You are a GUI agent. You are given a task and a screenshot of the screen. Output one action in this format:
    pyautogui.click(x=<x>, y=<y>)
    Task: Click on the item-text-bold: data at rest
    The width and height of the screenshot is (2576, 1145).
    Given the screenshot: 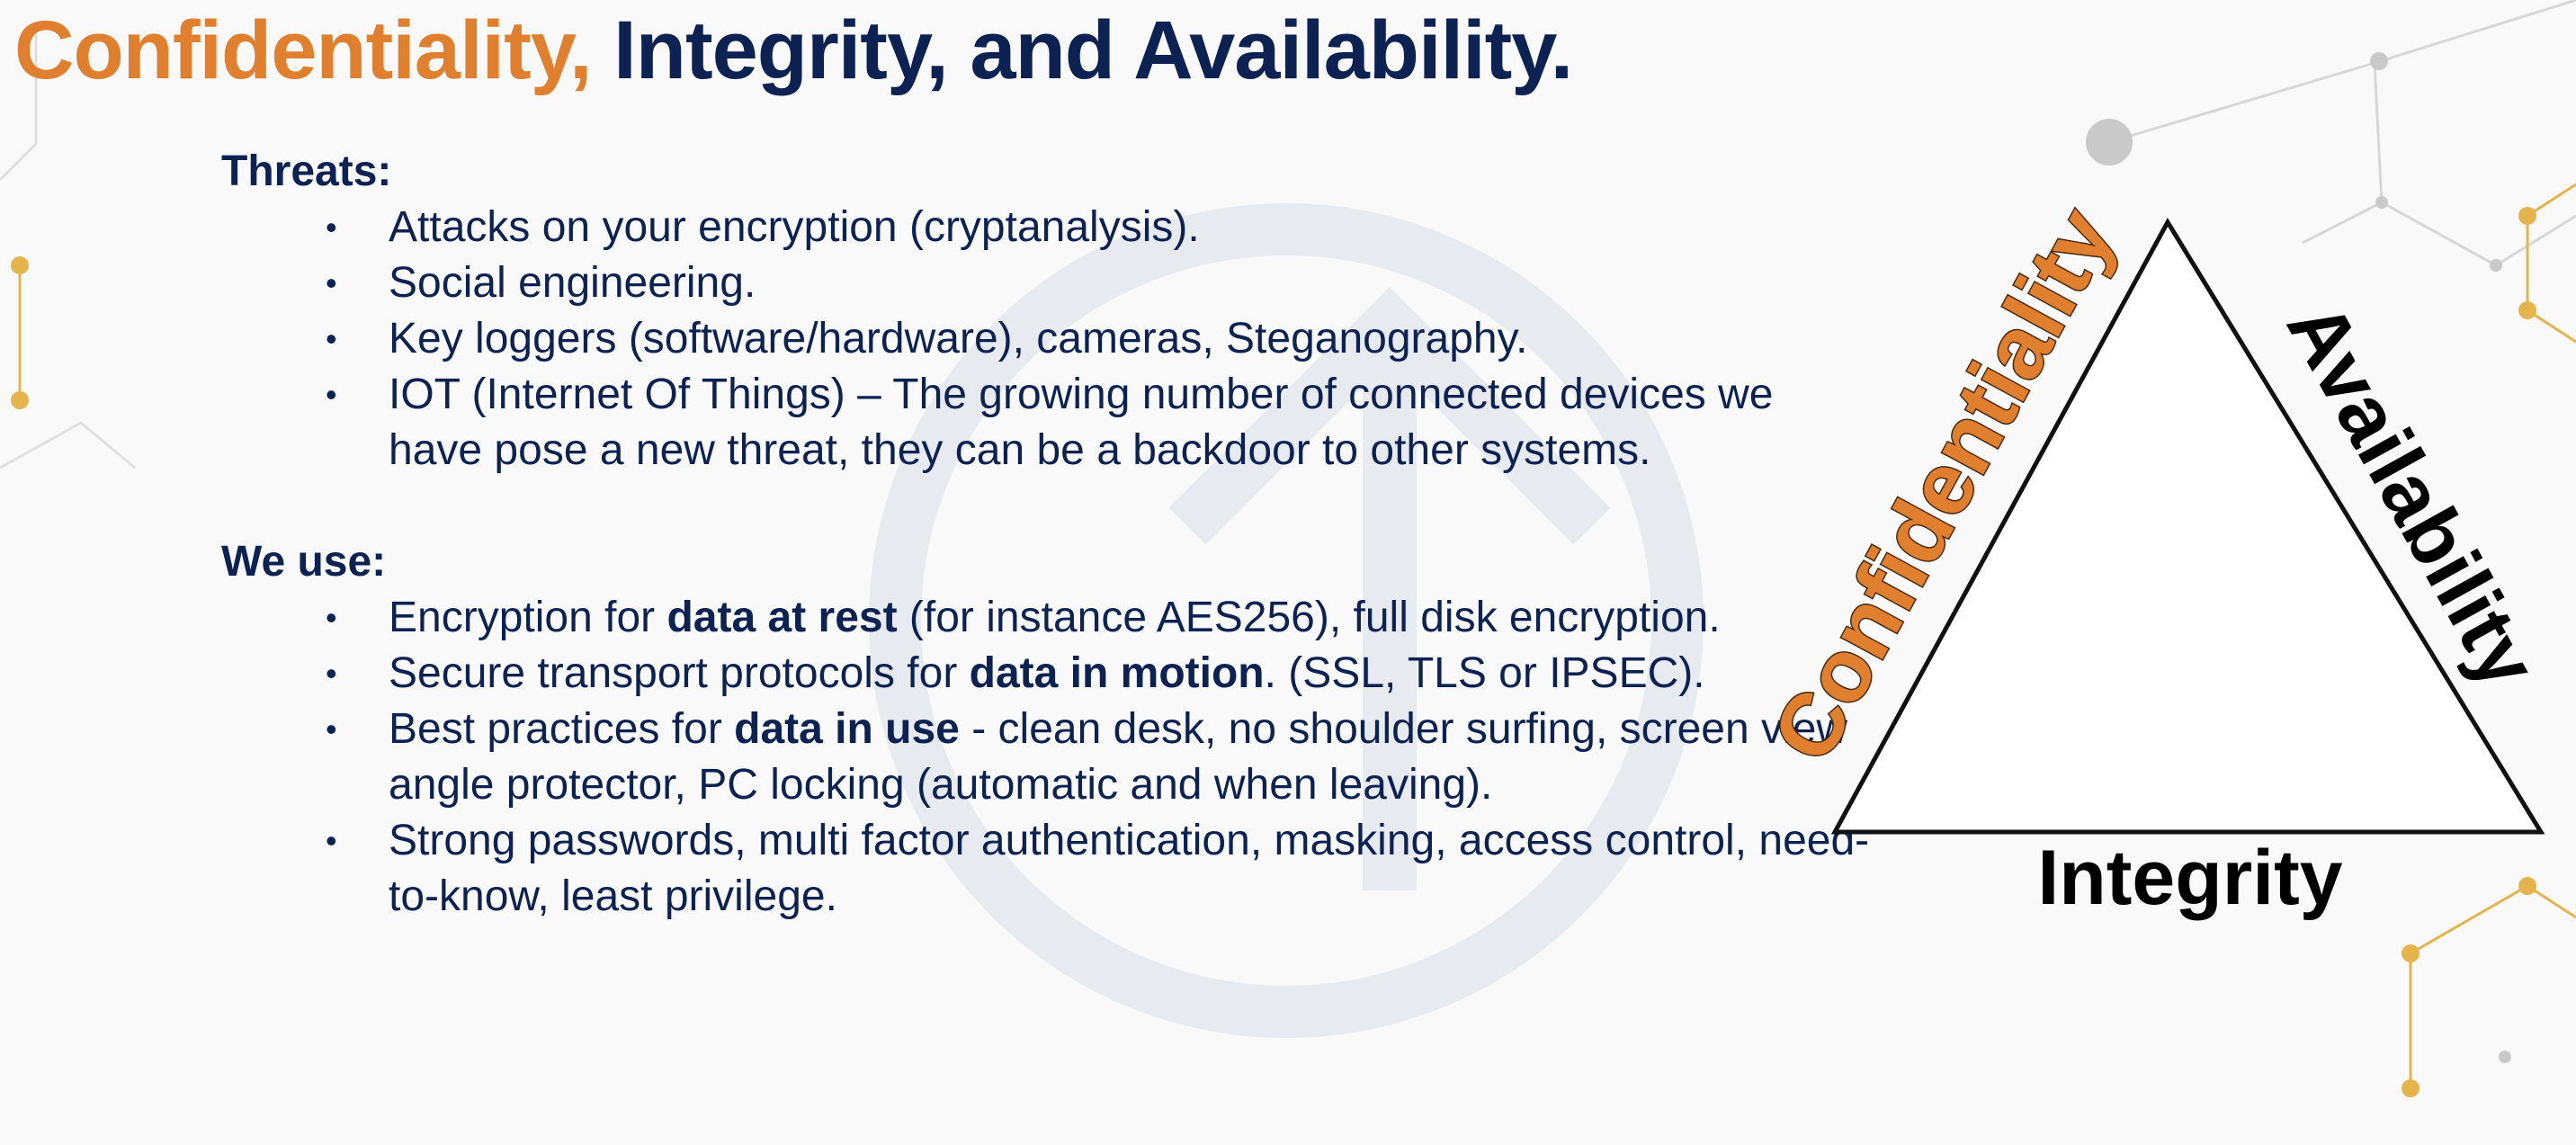 What is the action you would take?
    pyautogui.click(x=782, y=617)
    